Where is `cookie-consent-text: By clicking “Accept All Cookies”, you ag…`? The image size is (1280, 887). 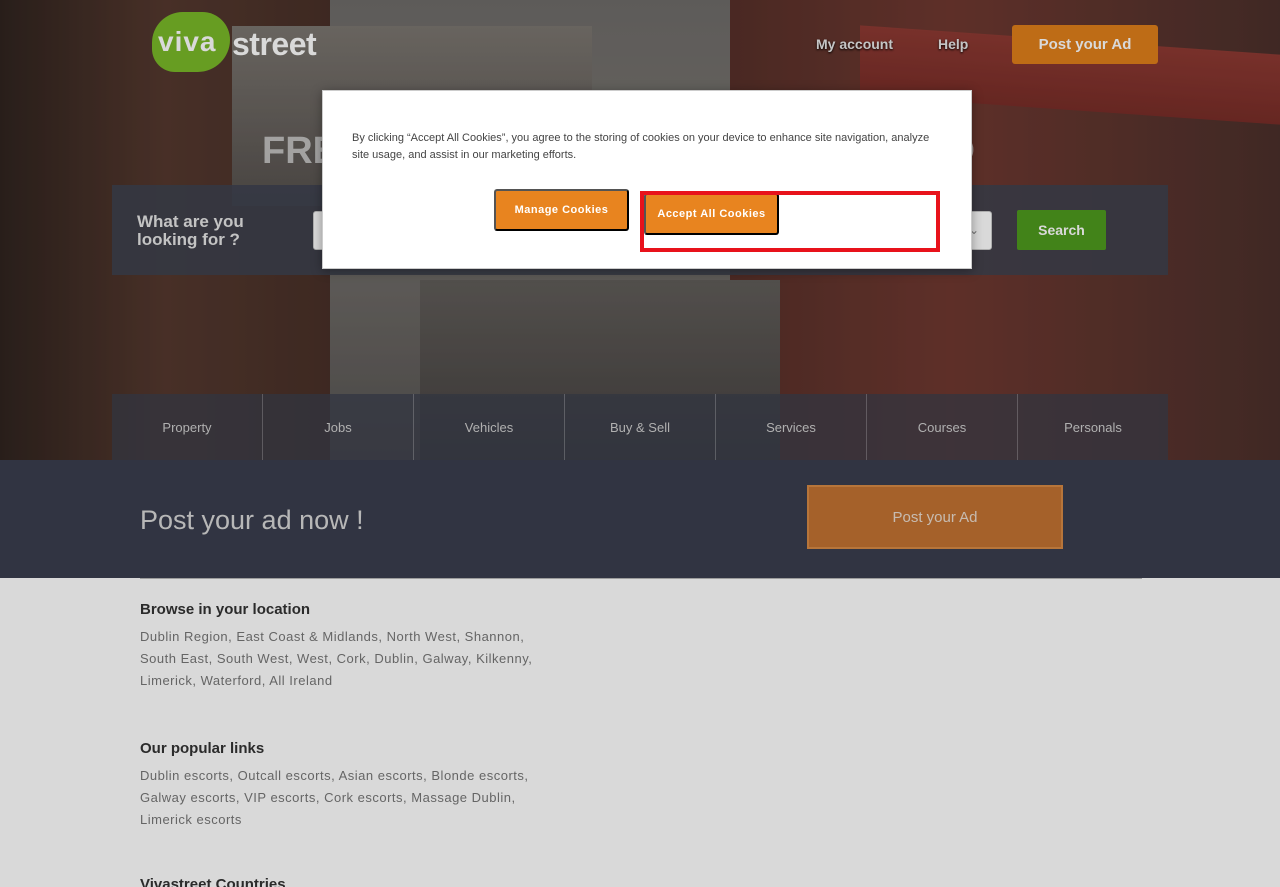 cookie-consent-text: By clicking “Accept All Cookies”, you ag… is located at coordinates (641, 146).